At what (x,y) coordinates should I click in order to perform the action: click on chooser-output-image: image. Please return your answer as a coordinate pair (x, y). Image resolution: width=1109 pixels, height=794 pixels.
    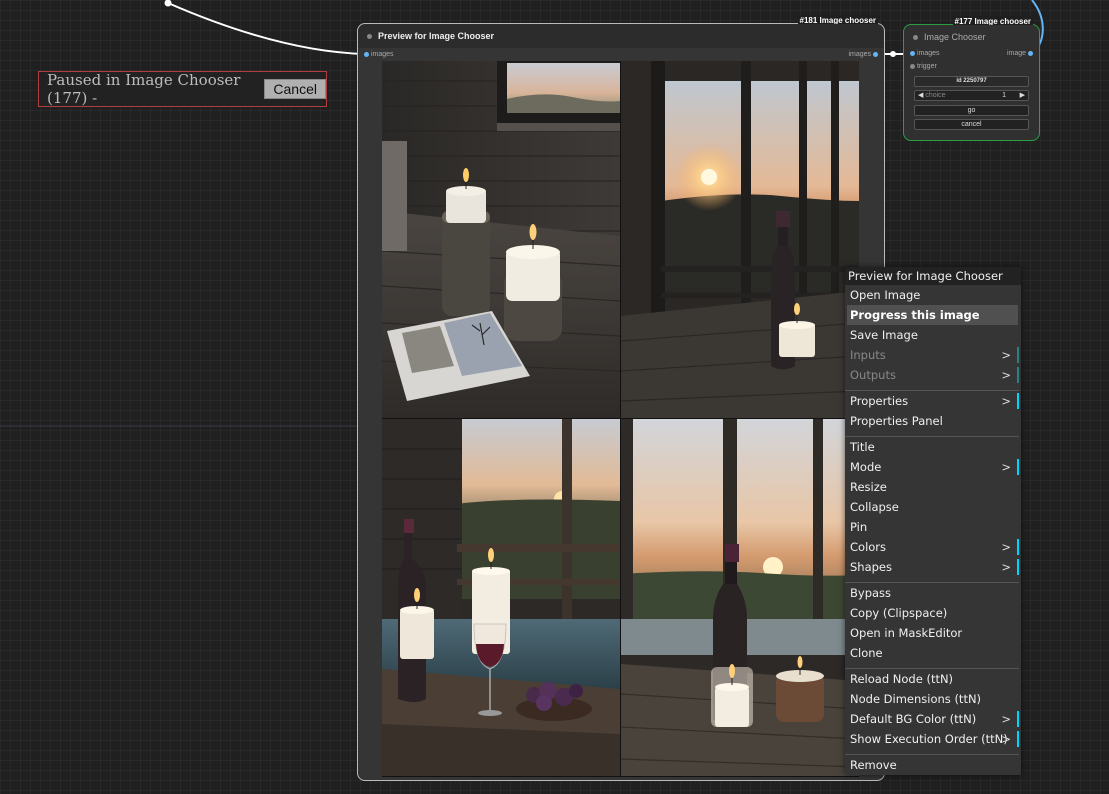
    Looking at the image, I should click on (1020, 53).